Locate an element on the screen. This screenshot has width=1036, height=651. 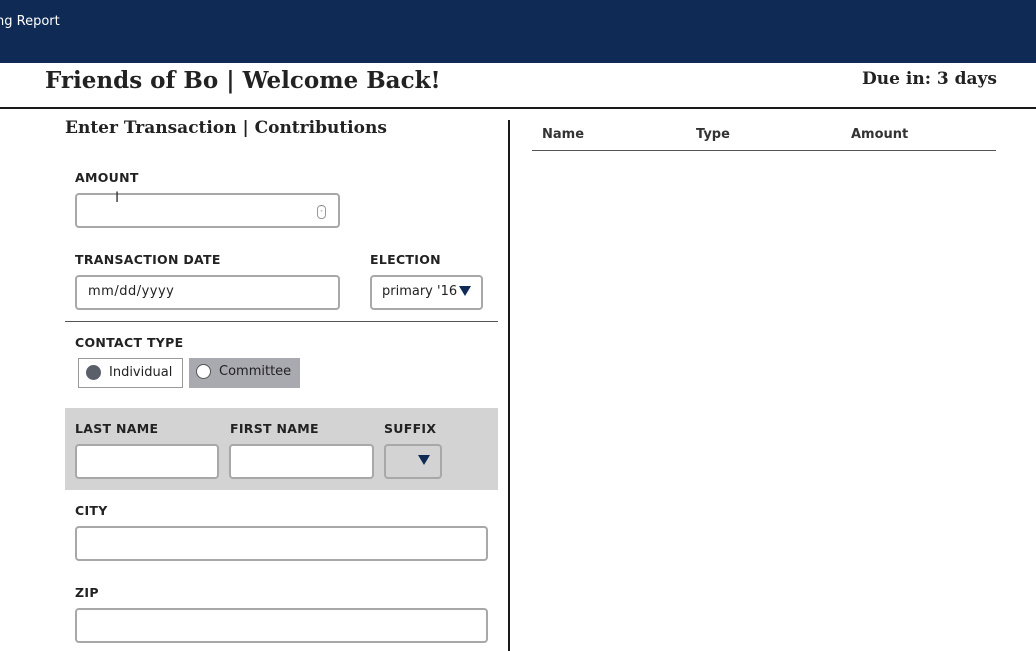
first-name-label: FIRST NAME is located at coordinates (274, 428).